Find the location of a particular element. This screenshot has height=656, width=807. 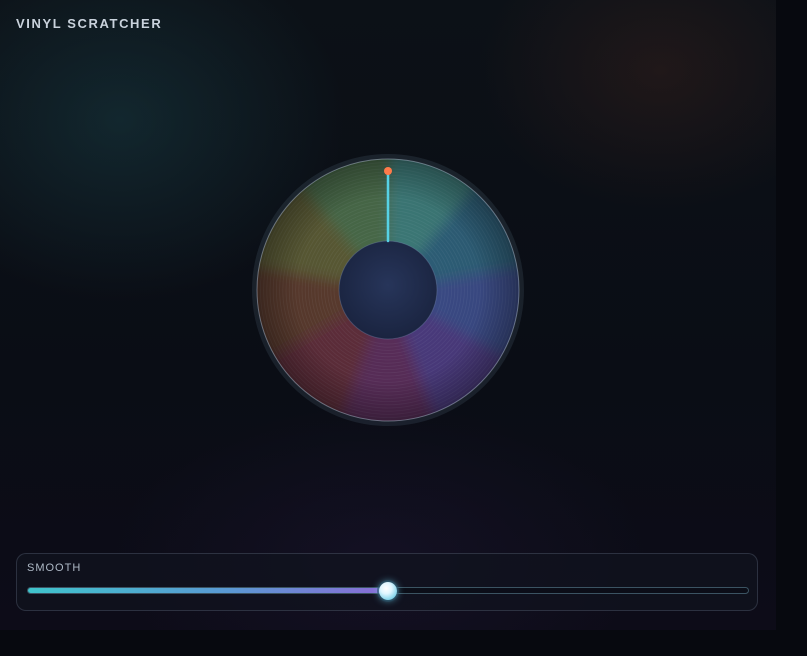

smooth-slider-fill is located at coordinates (208, 590).